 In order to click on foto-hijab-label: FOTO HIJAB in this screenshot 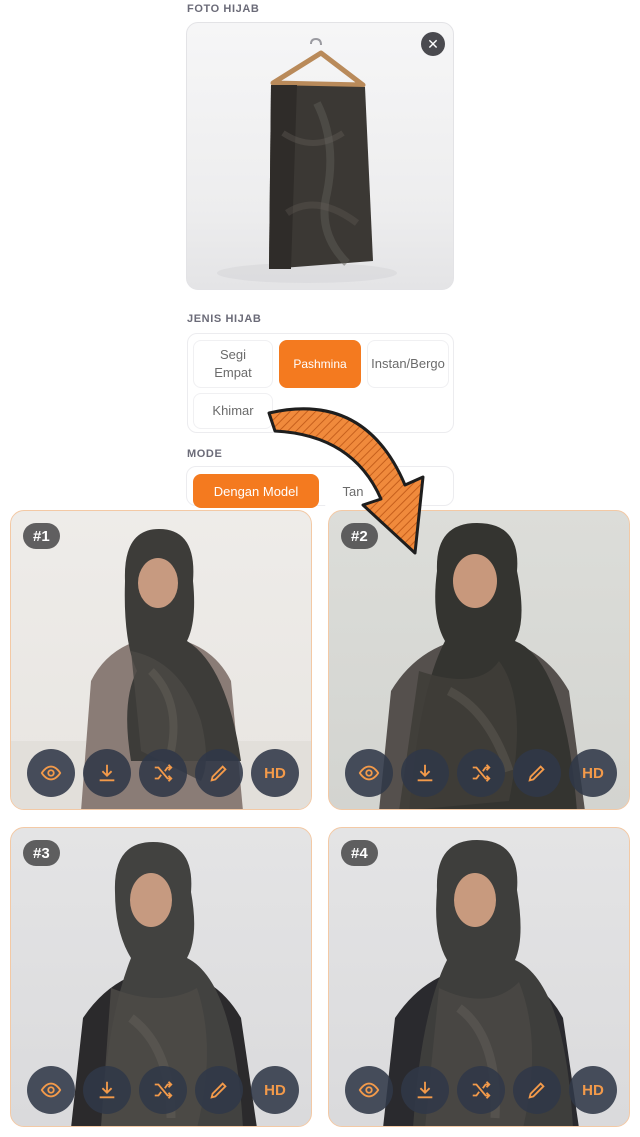, I will do `click(223, 9)`.